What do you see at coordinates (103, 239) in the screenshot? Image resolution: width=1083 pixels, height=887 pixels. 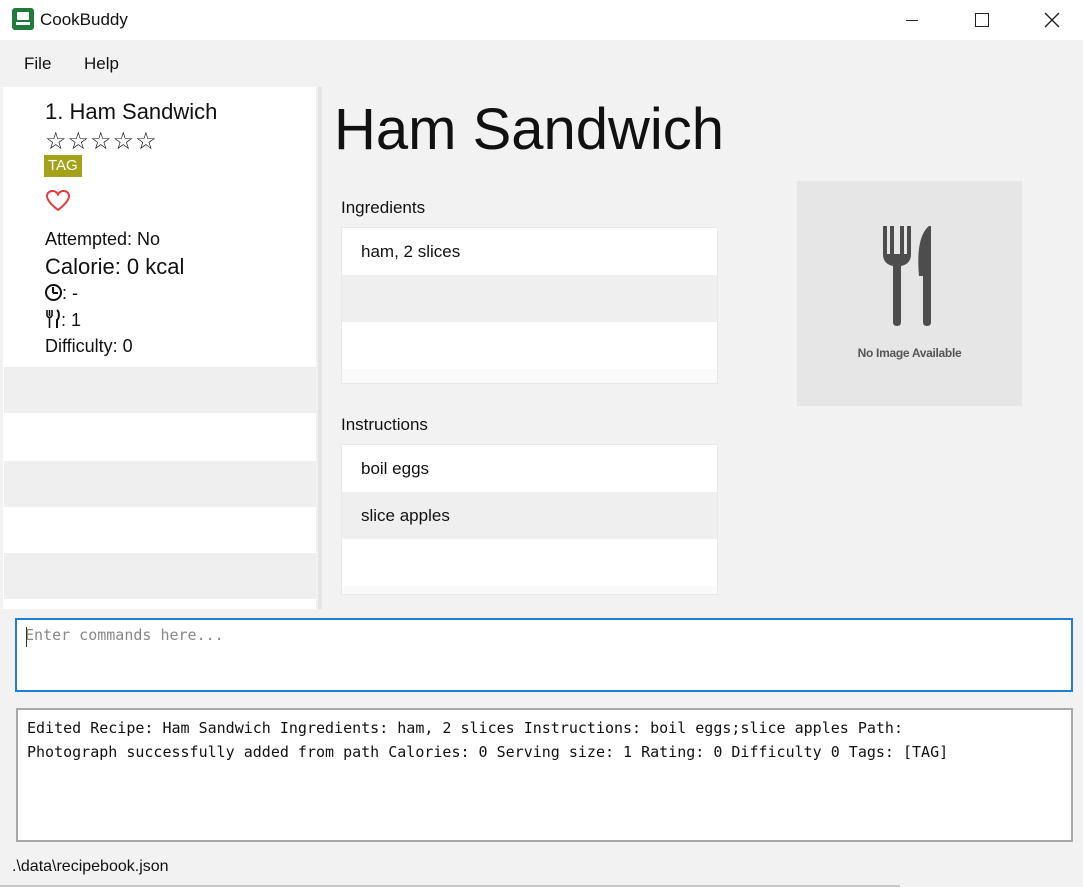 I see `attempted-status: Attempted: No` at bounding box center [103, 239].